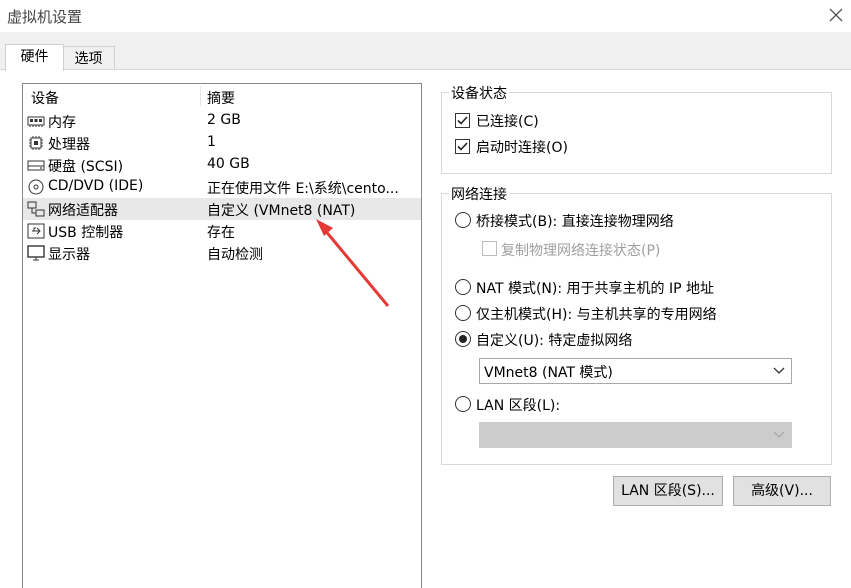 The width and height of the screenshot is (851, 588). Describe the element at coordinates (636, 128) in the screenshot. I see `device-status-group: 设备状态` at that location.